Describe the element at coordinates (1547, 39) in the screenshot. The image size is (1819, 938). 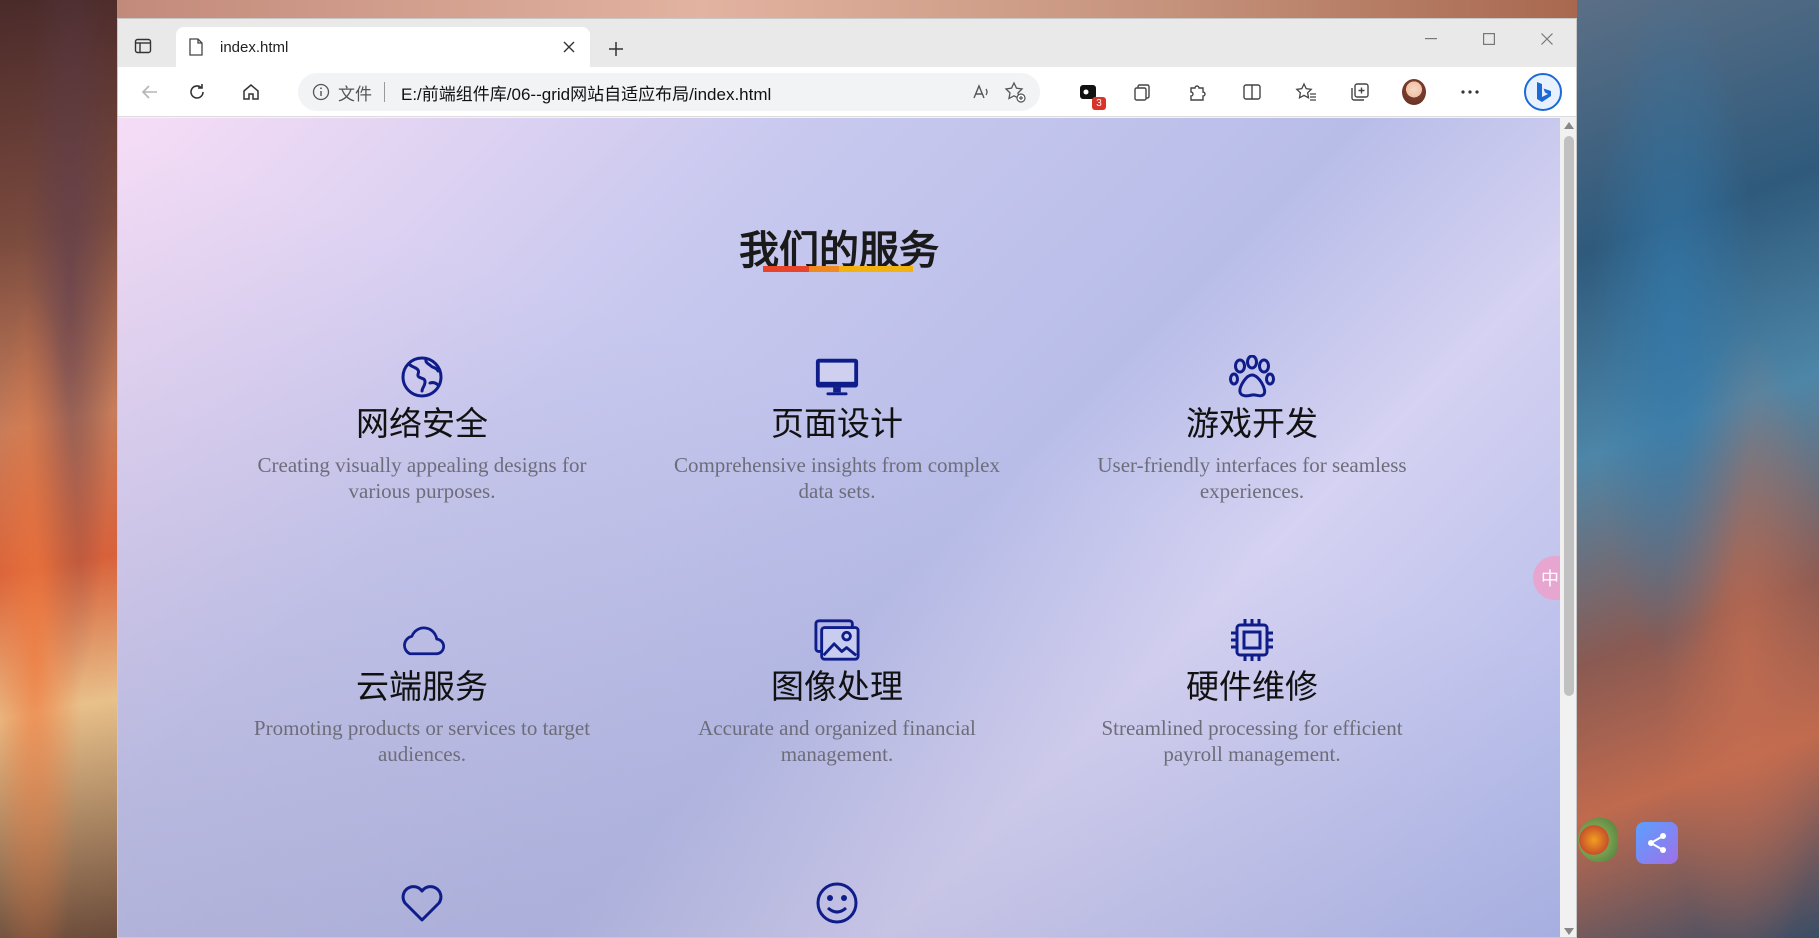
I see `close-window-button` at that location.